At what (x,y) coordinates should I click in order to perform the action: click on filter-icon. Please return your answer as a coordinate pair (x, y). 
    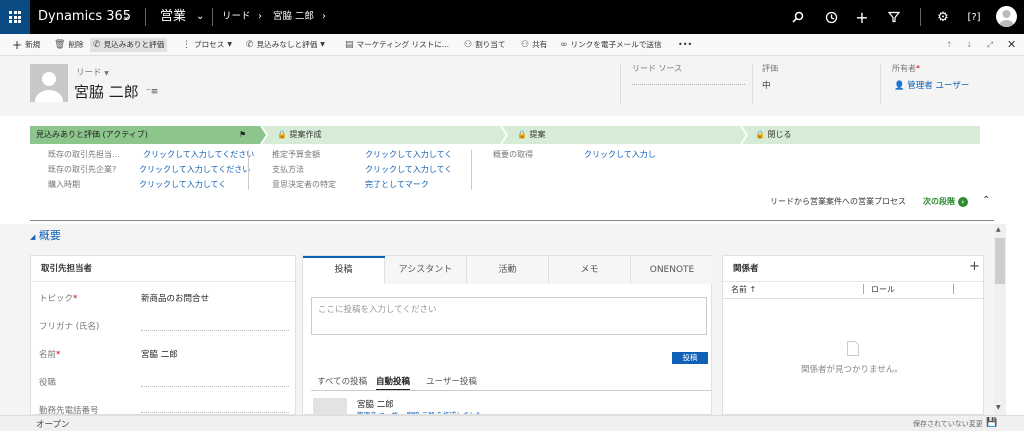
    Looking at the image, I should click on (894, 17).